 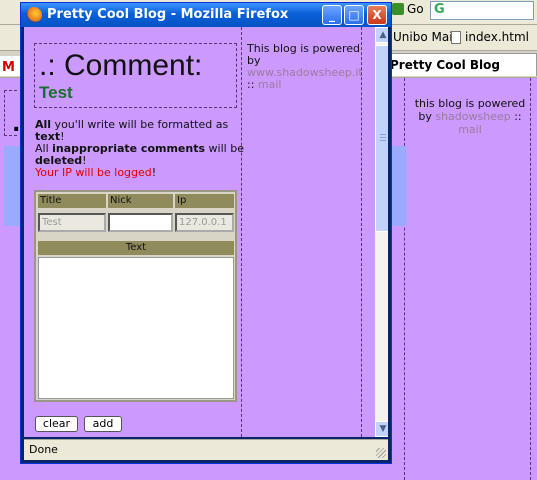 What do you see at coordinates (482, 10) in the screenshot?
I see `search-input: G` at bounding box center [482, 10].